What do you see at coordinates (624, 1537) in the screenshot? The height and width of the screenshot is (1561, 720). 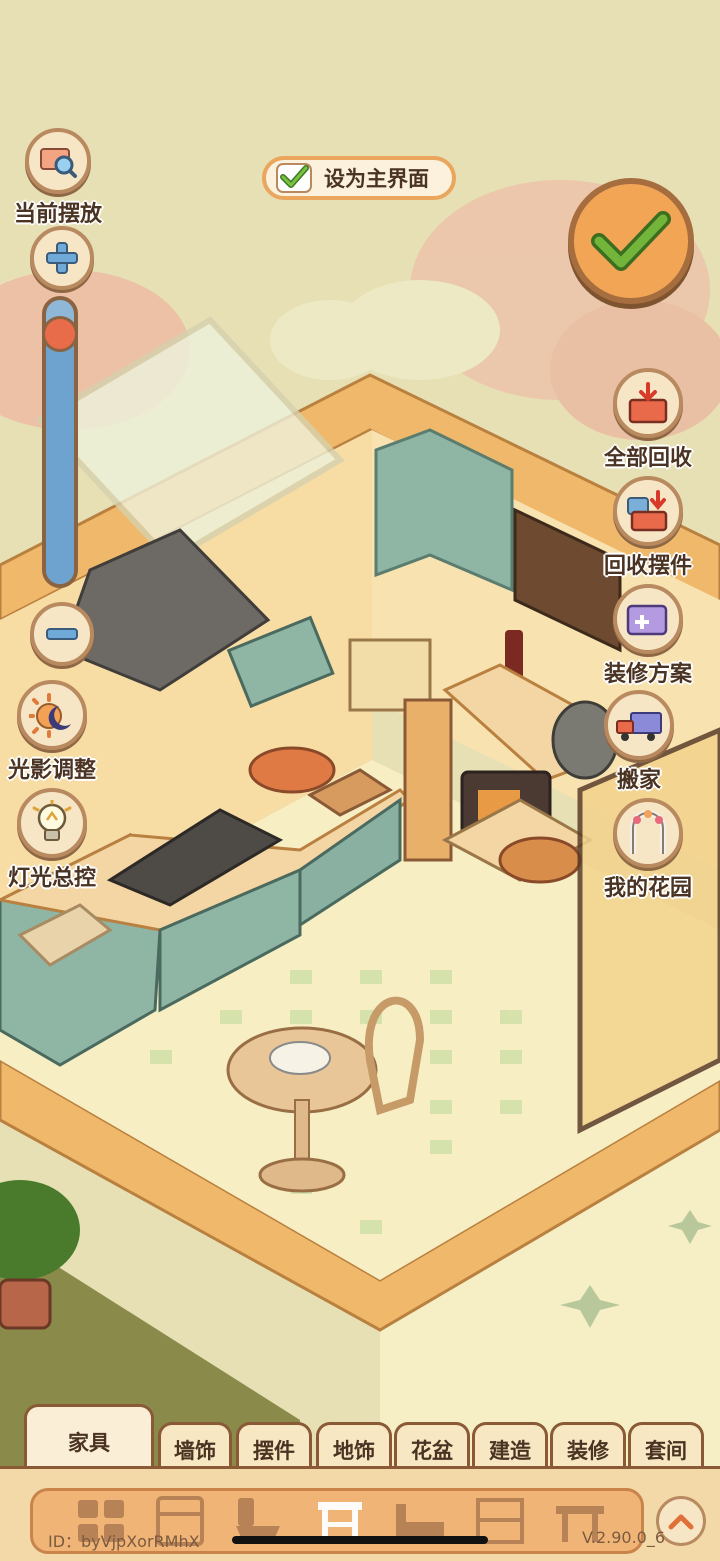 I see `version-text: V.2.90.0_6` at bounding box center [624, 1537].